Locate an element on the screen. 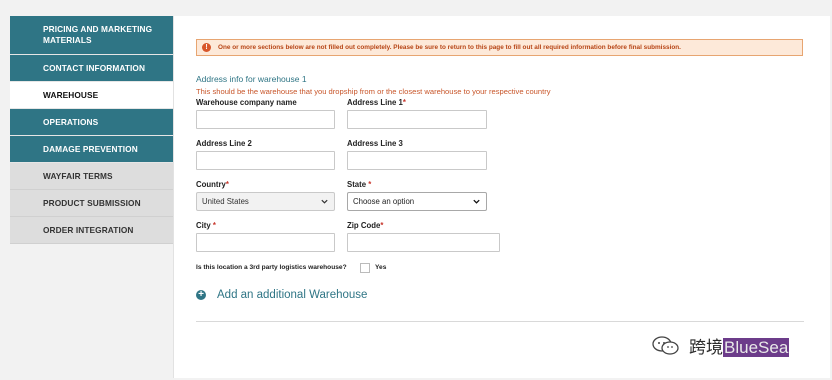  sidebar-item-label: DAMAGE PREVENTION is located at coordinates (90, 149).